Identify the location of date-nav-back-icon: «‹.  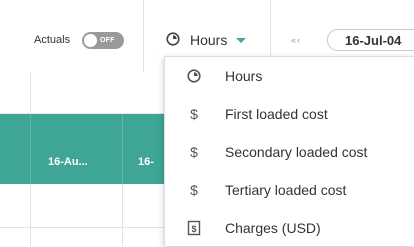
(296, 40).